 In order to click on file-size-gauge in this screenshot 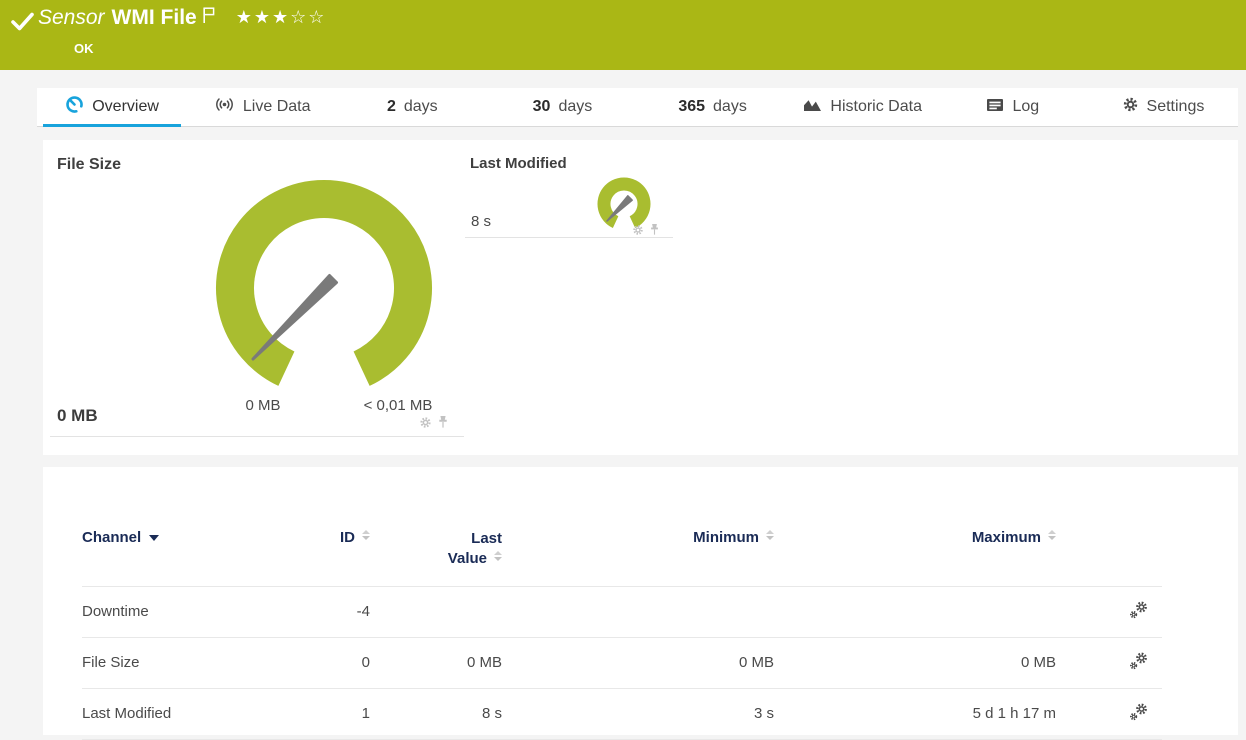, I will do `click(324, 296)`.